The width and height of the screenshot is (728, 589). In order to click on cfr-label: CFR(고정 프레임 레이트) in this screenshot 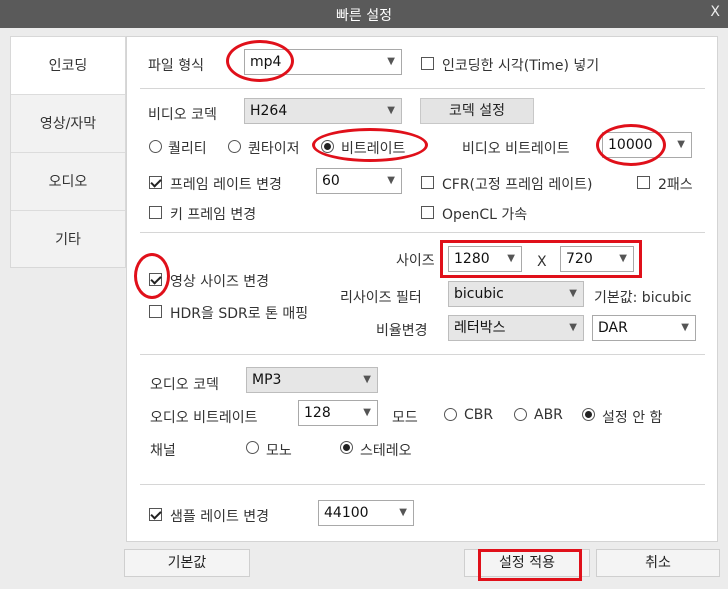, I will do `click(517, 185)`.